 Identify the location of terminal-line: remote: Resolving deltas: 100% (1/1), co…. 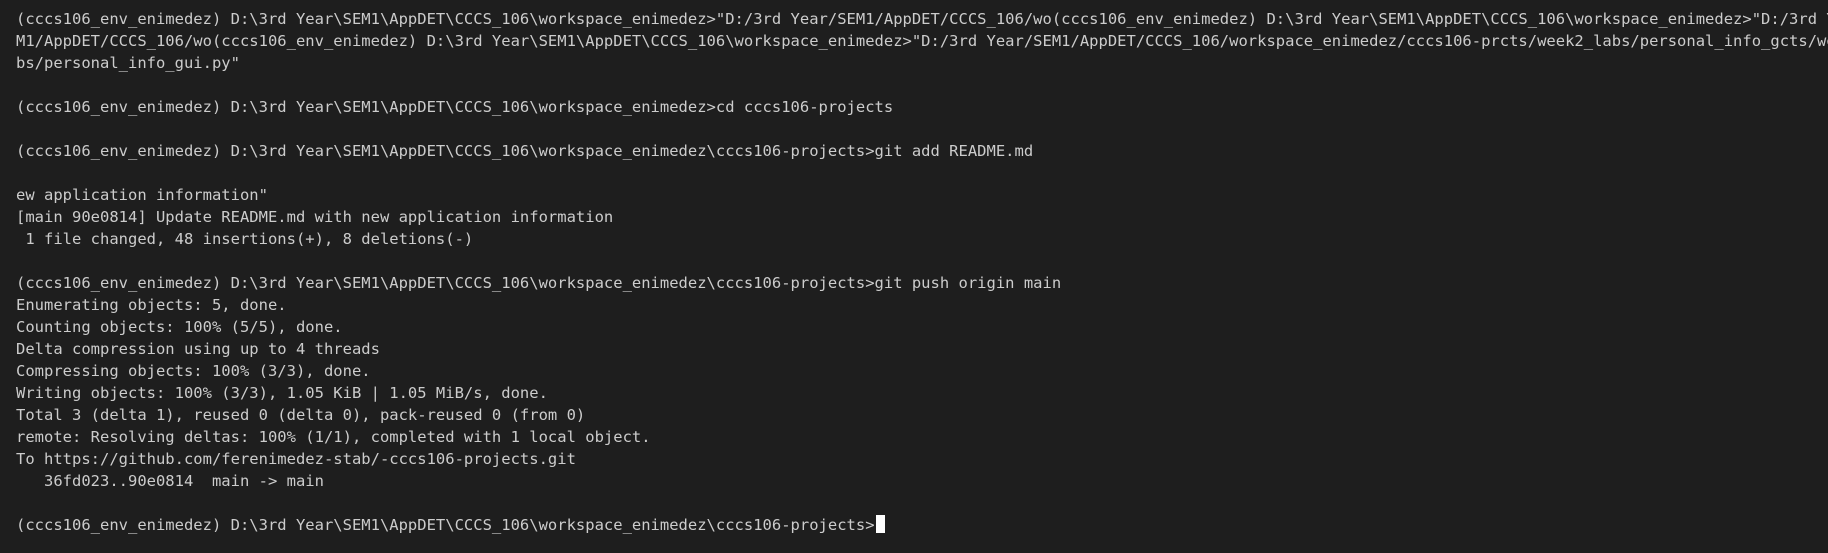
(333, 437).